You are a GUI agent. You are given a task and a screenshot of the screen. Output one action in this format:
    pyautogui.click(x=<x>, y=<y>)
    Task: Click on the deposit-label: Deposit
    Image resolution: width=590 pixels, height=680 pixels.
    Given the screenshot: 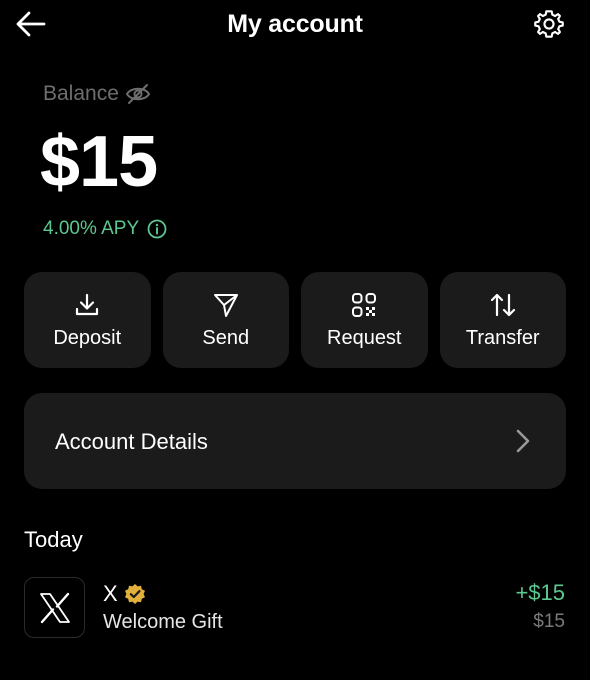 What is the action you would take?
    pyautogui.click(x=87, y=337)
    